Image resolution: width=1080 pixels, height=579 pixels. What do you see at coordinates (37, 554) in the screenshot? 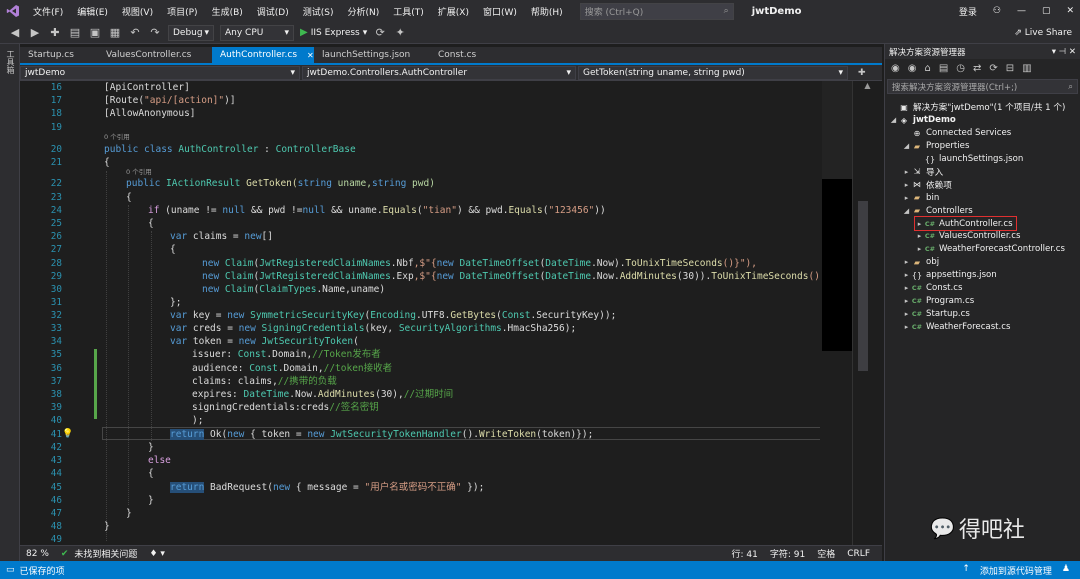
I see `zoom-level: 82 %` at bounding box center [37, 554].